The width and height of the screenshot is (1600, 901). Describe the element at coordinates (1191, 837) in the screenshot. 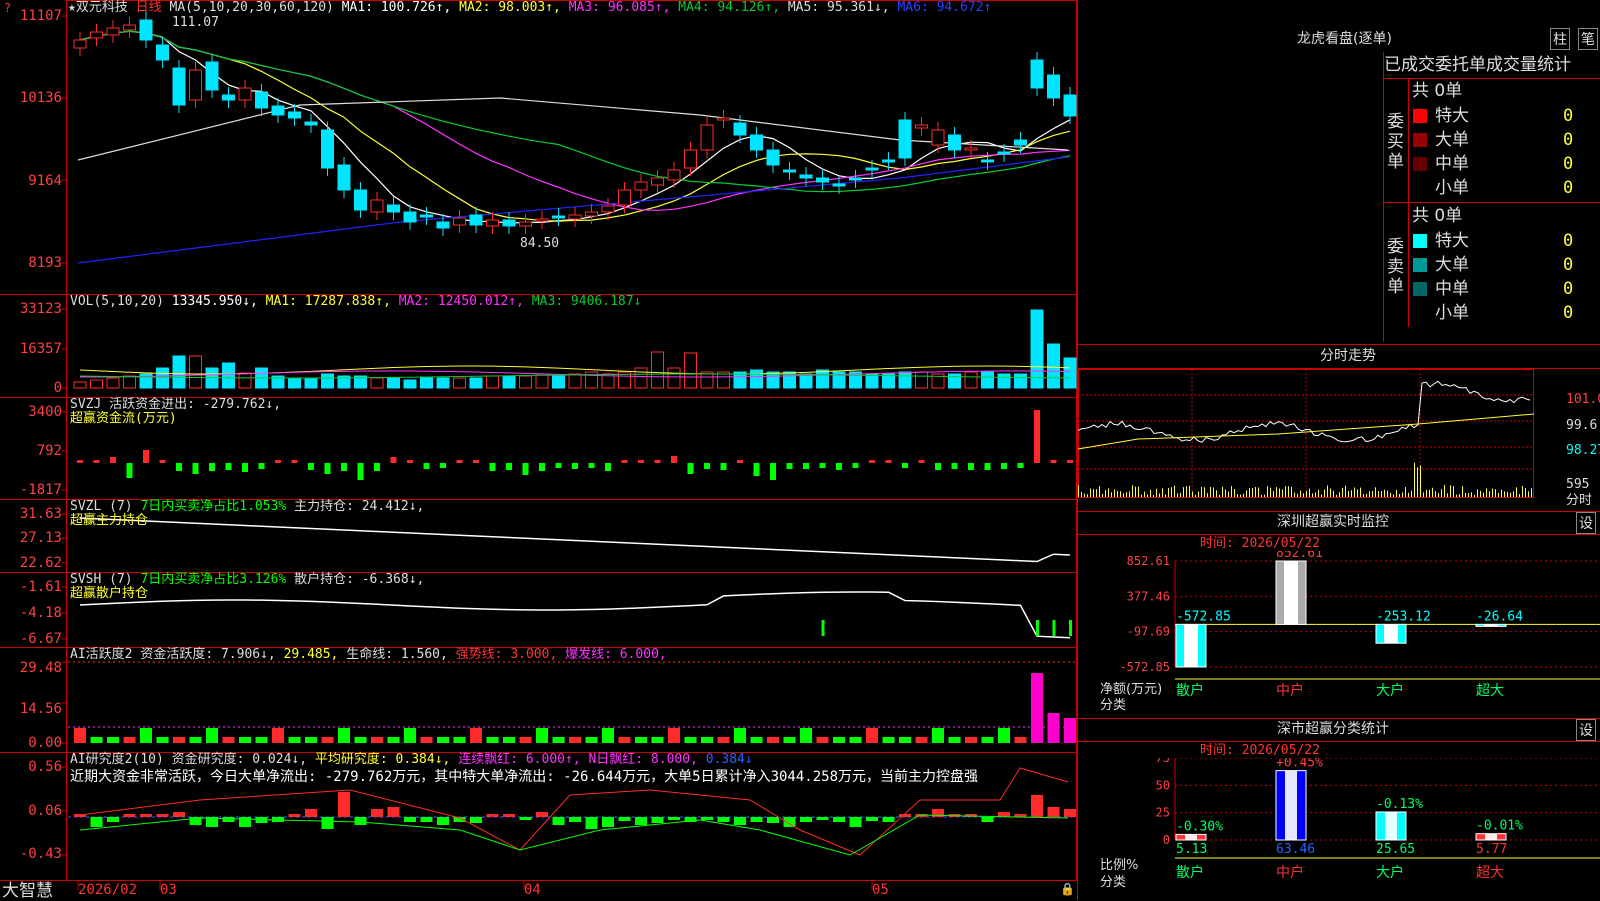

I see `class-bar-highlight` at that location.